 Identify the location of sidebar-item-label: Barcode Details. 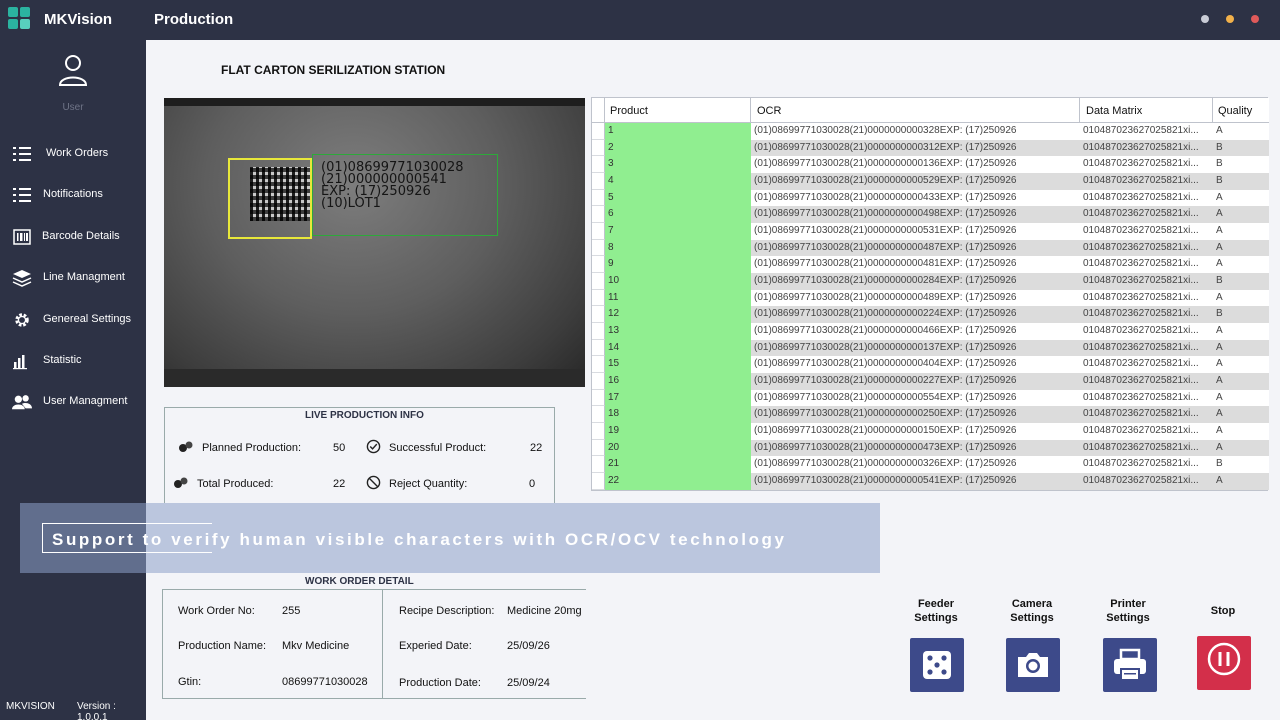
(81, 236).